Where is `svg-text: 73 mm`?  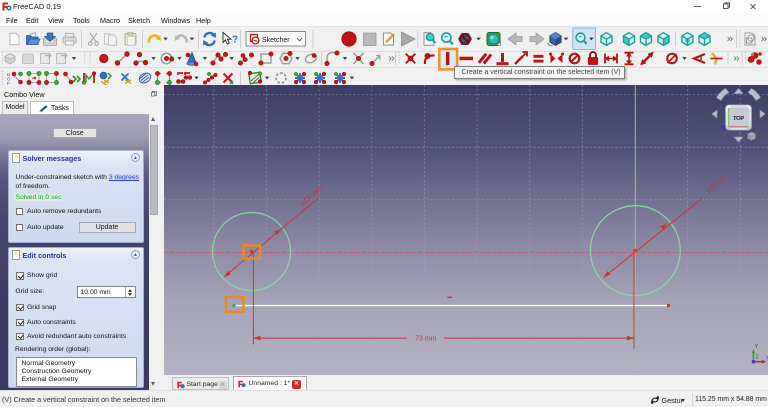 svg-text: 73 mm is located at coordinates (426, 339).